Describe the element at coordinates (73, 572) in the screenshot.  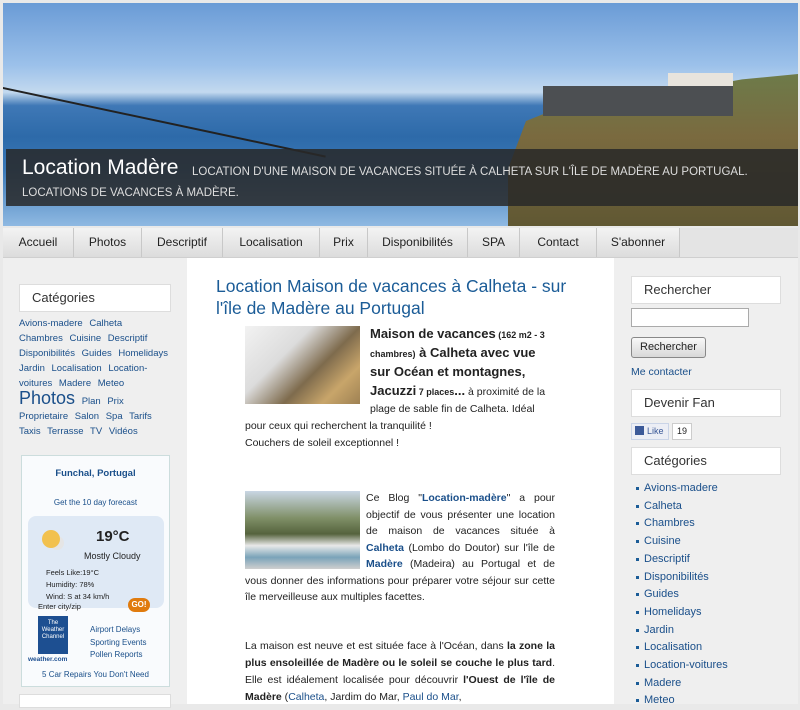
I see `feels-like: Feels Like:19°C` at that location.